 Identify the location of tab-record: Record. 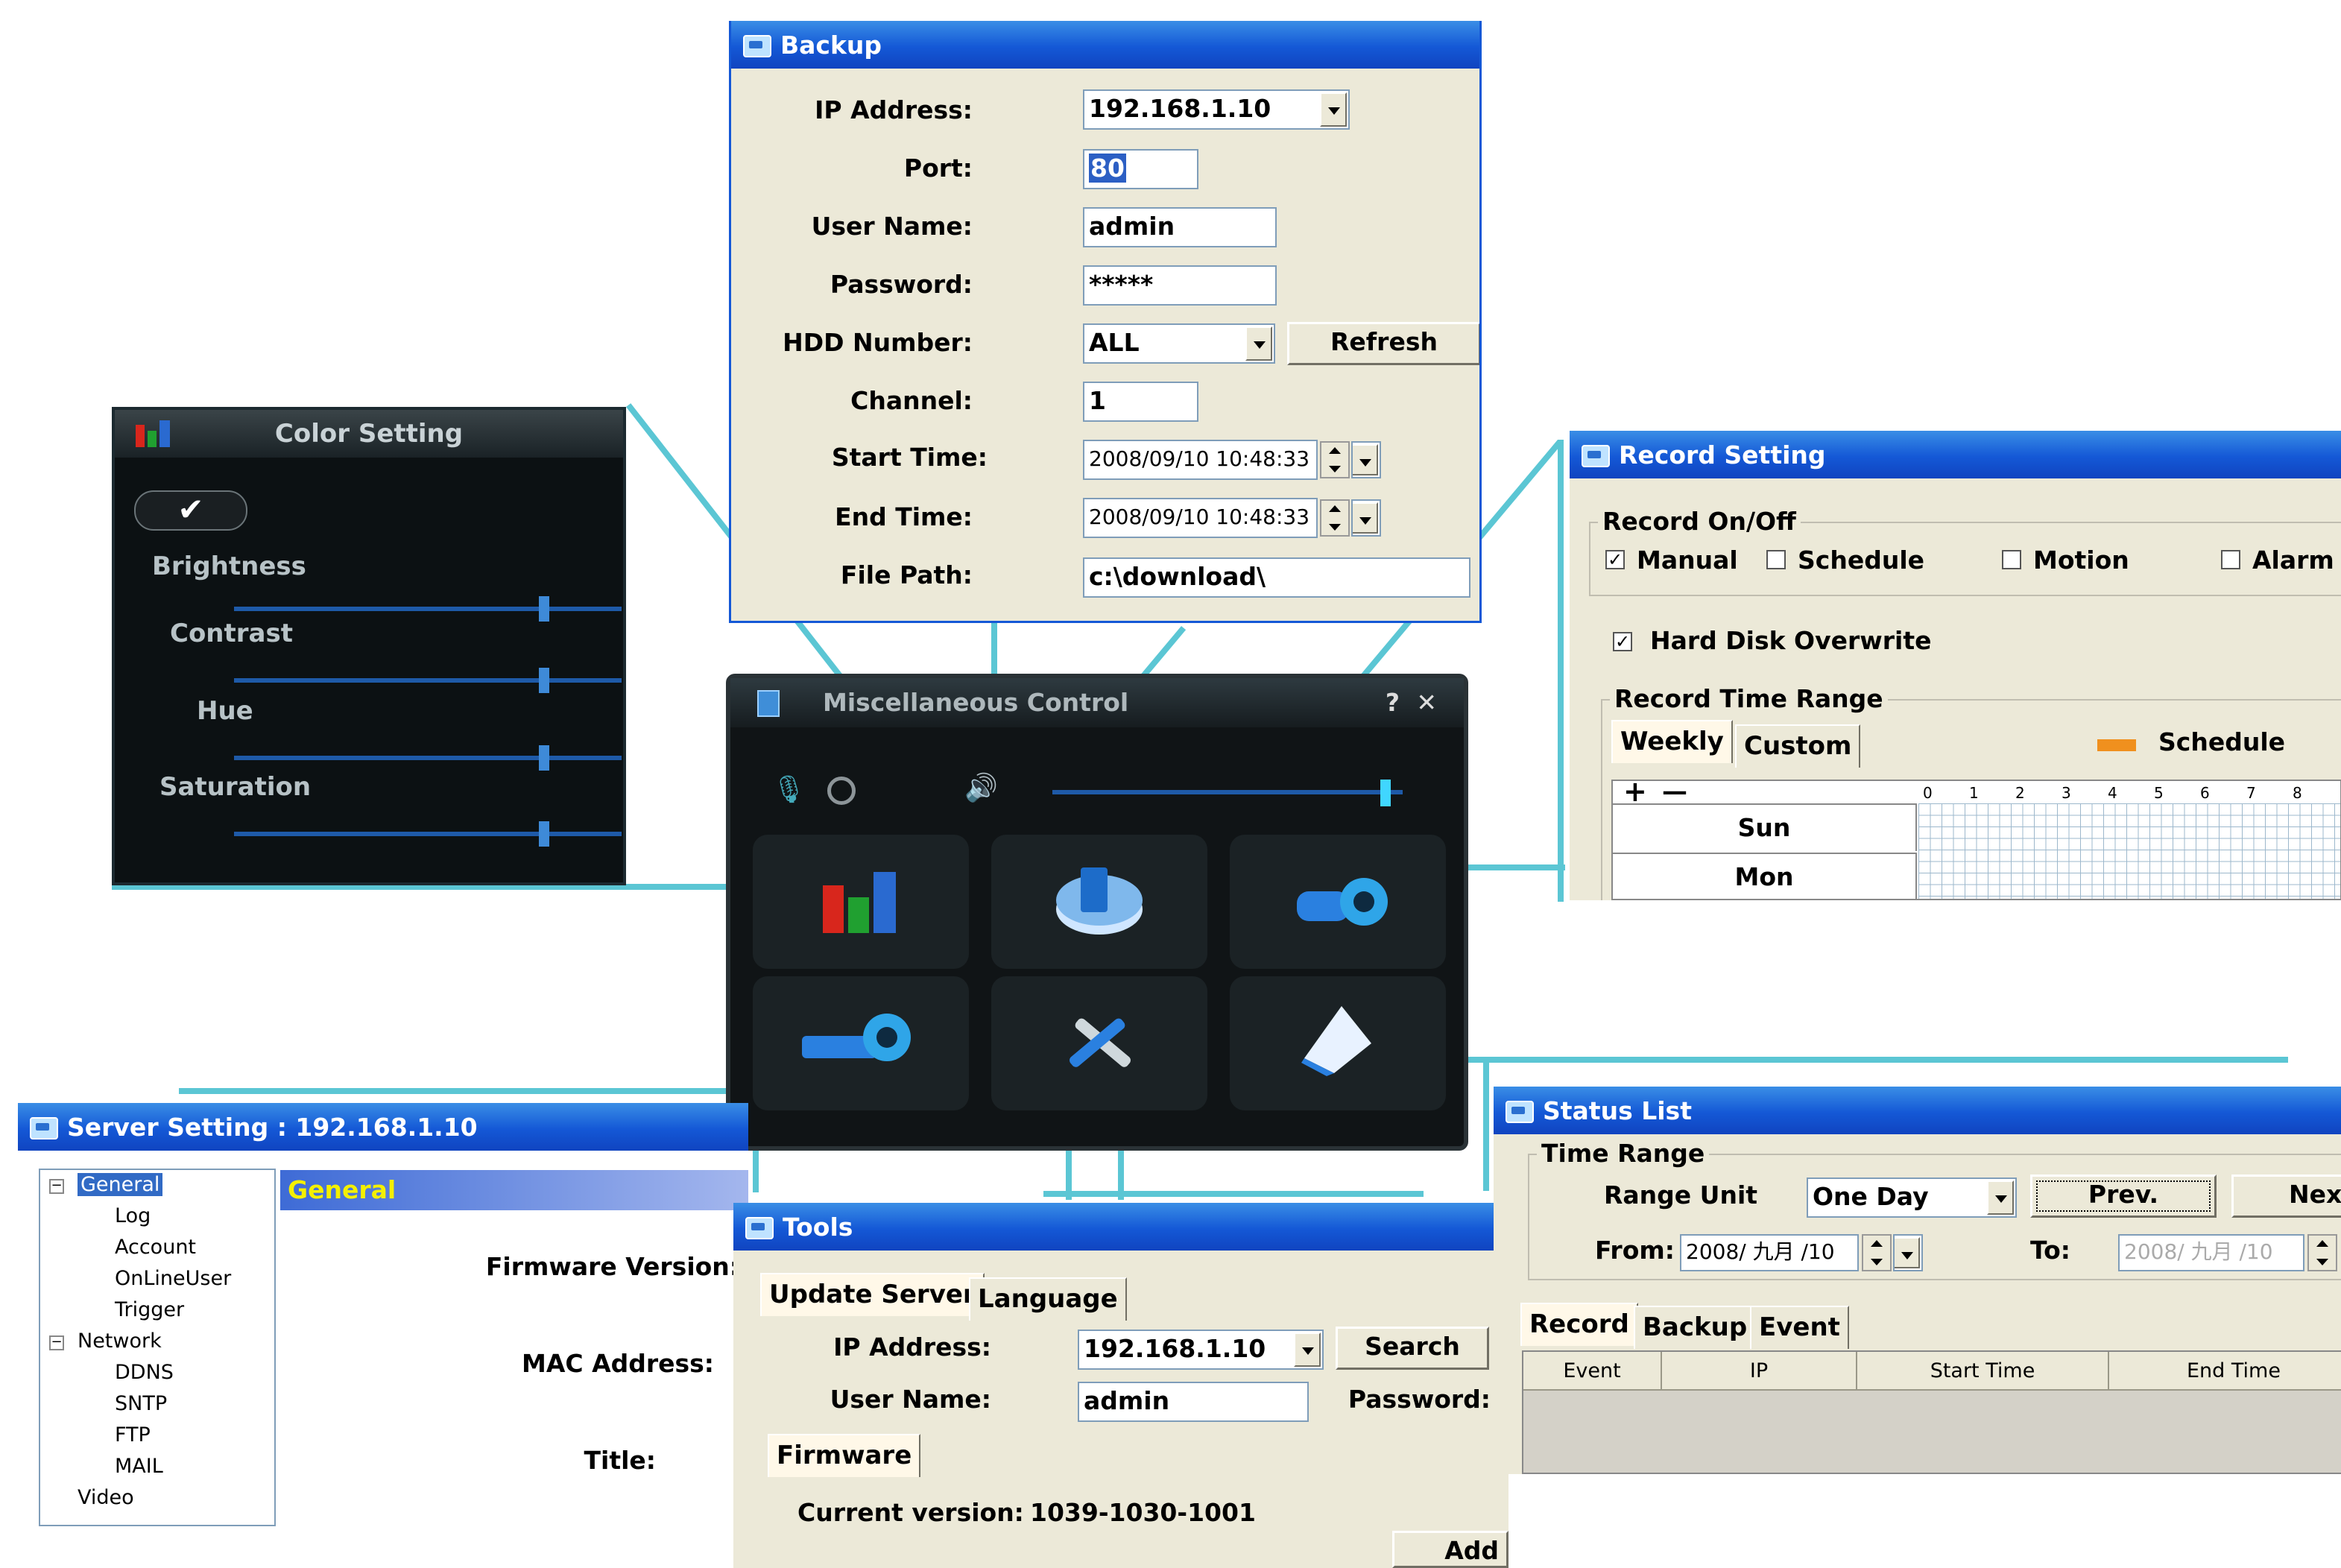
(1579, 1324).